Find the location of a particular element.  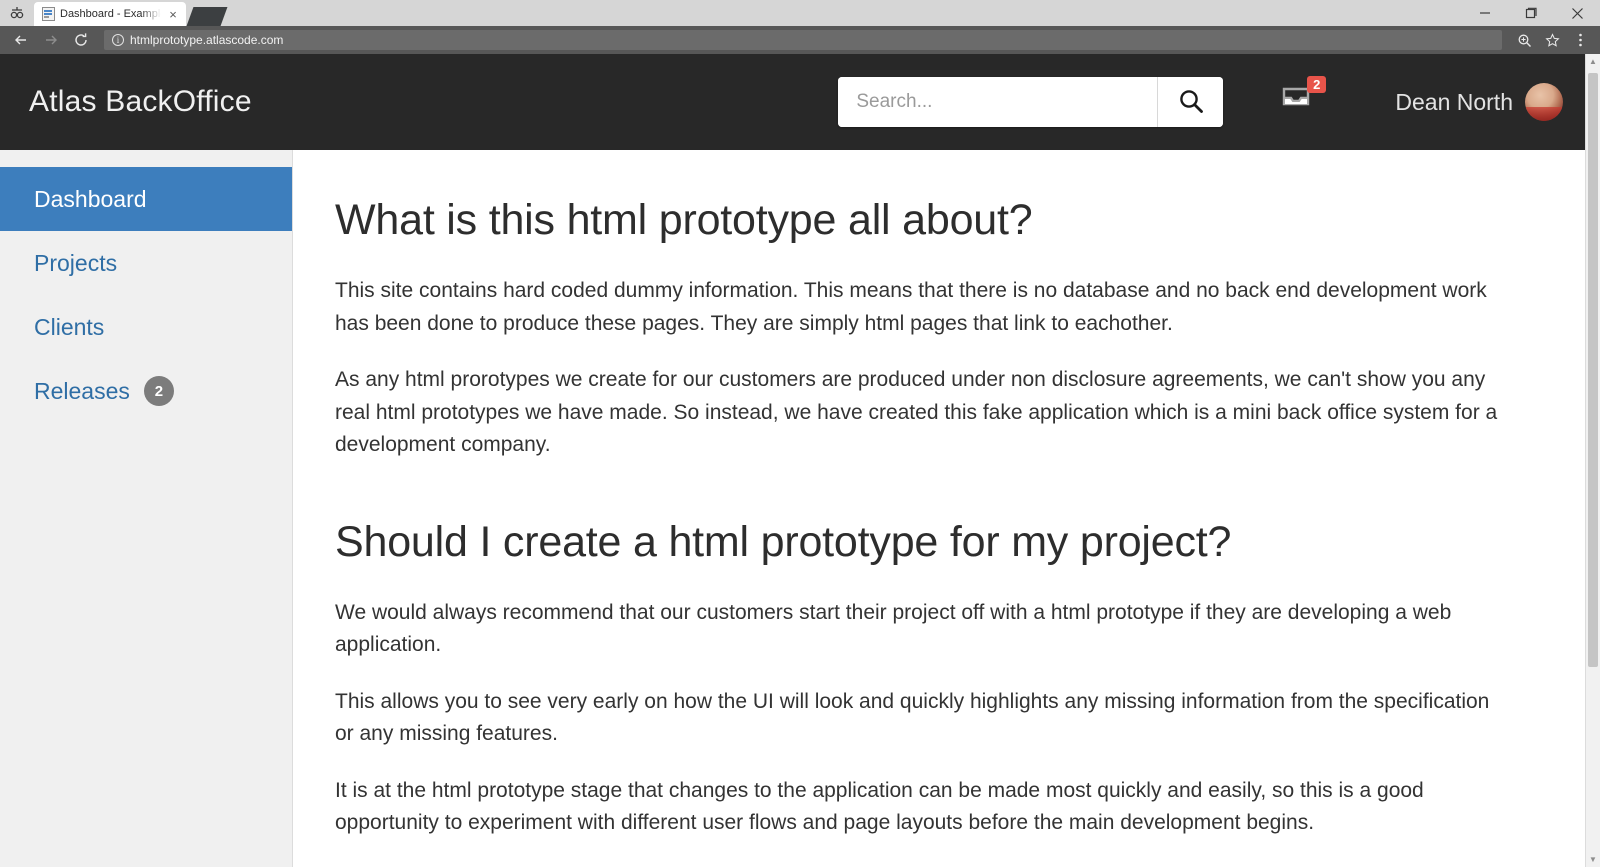

tab-strip: Dashboard - ExampleHt × is located at coordinates (800, 13).